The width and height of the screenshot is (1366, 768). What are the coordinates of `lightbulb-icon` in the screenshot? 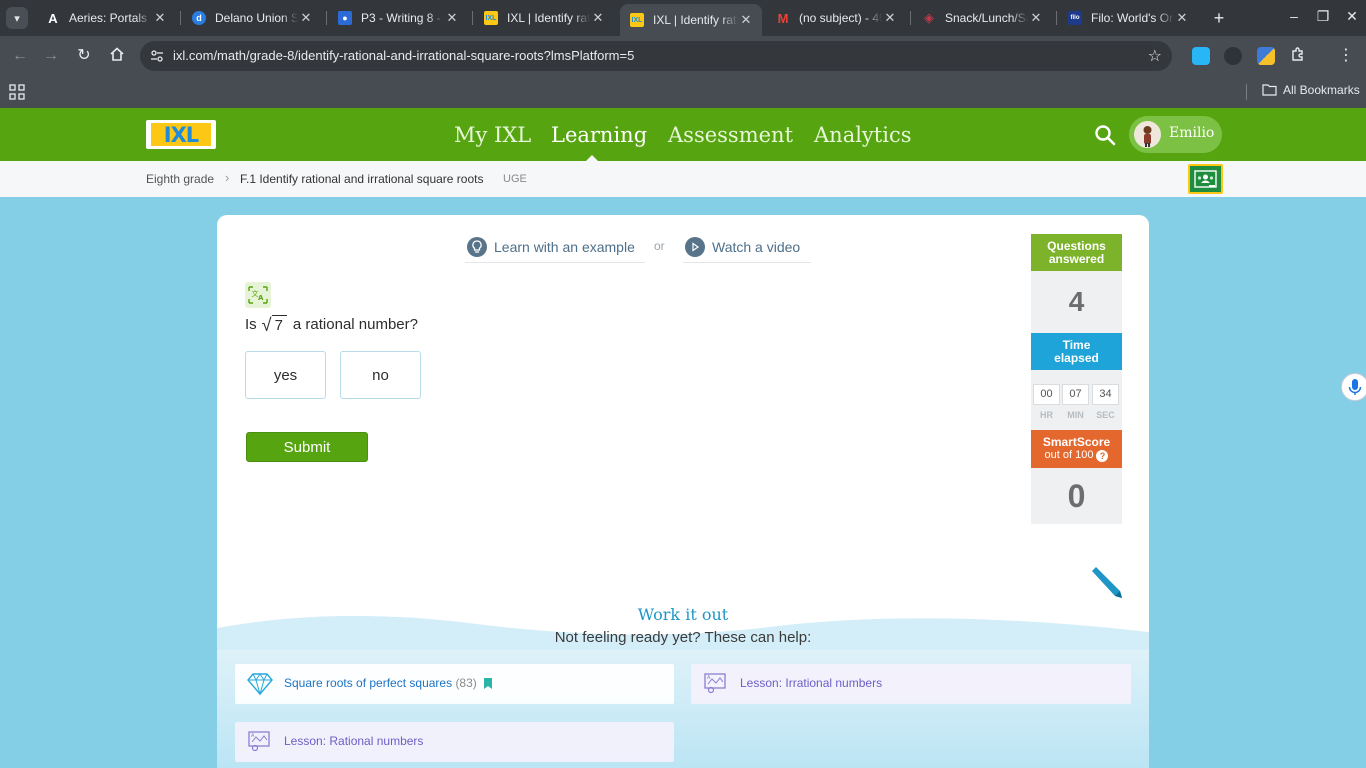 It's located at (477, 247).